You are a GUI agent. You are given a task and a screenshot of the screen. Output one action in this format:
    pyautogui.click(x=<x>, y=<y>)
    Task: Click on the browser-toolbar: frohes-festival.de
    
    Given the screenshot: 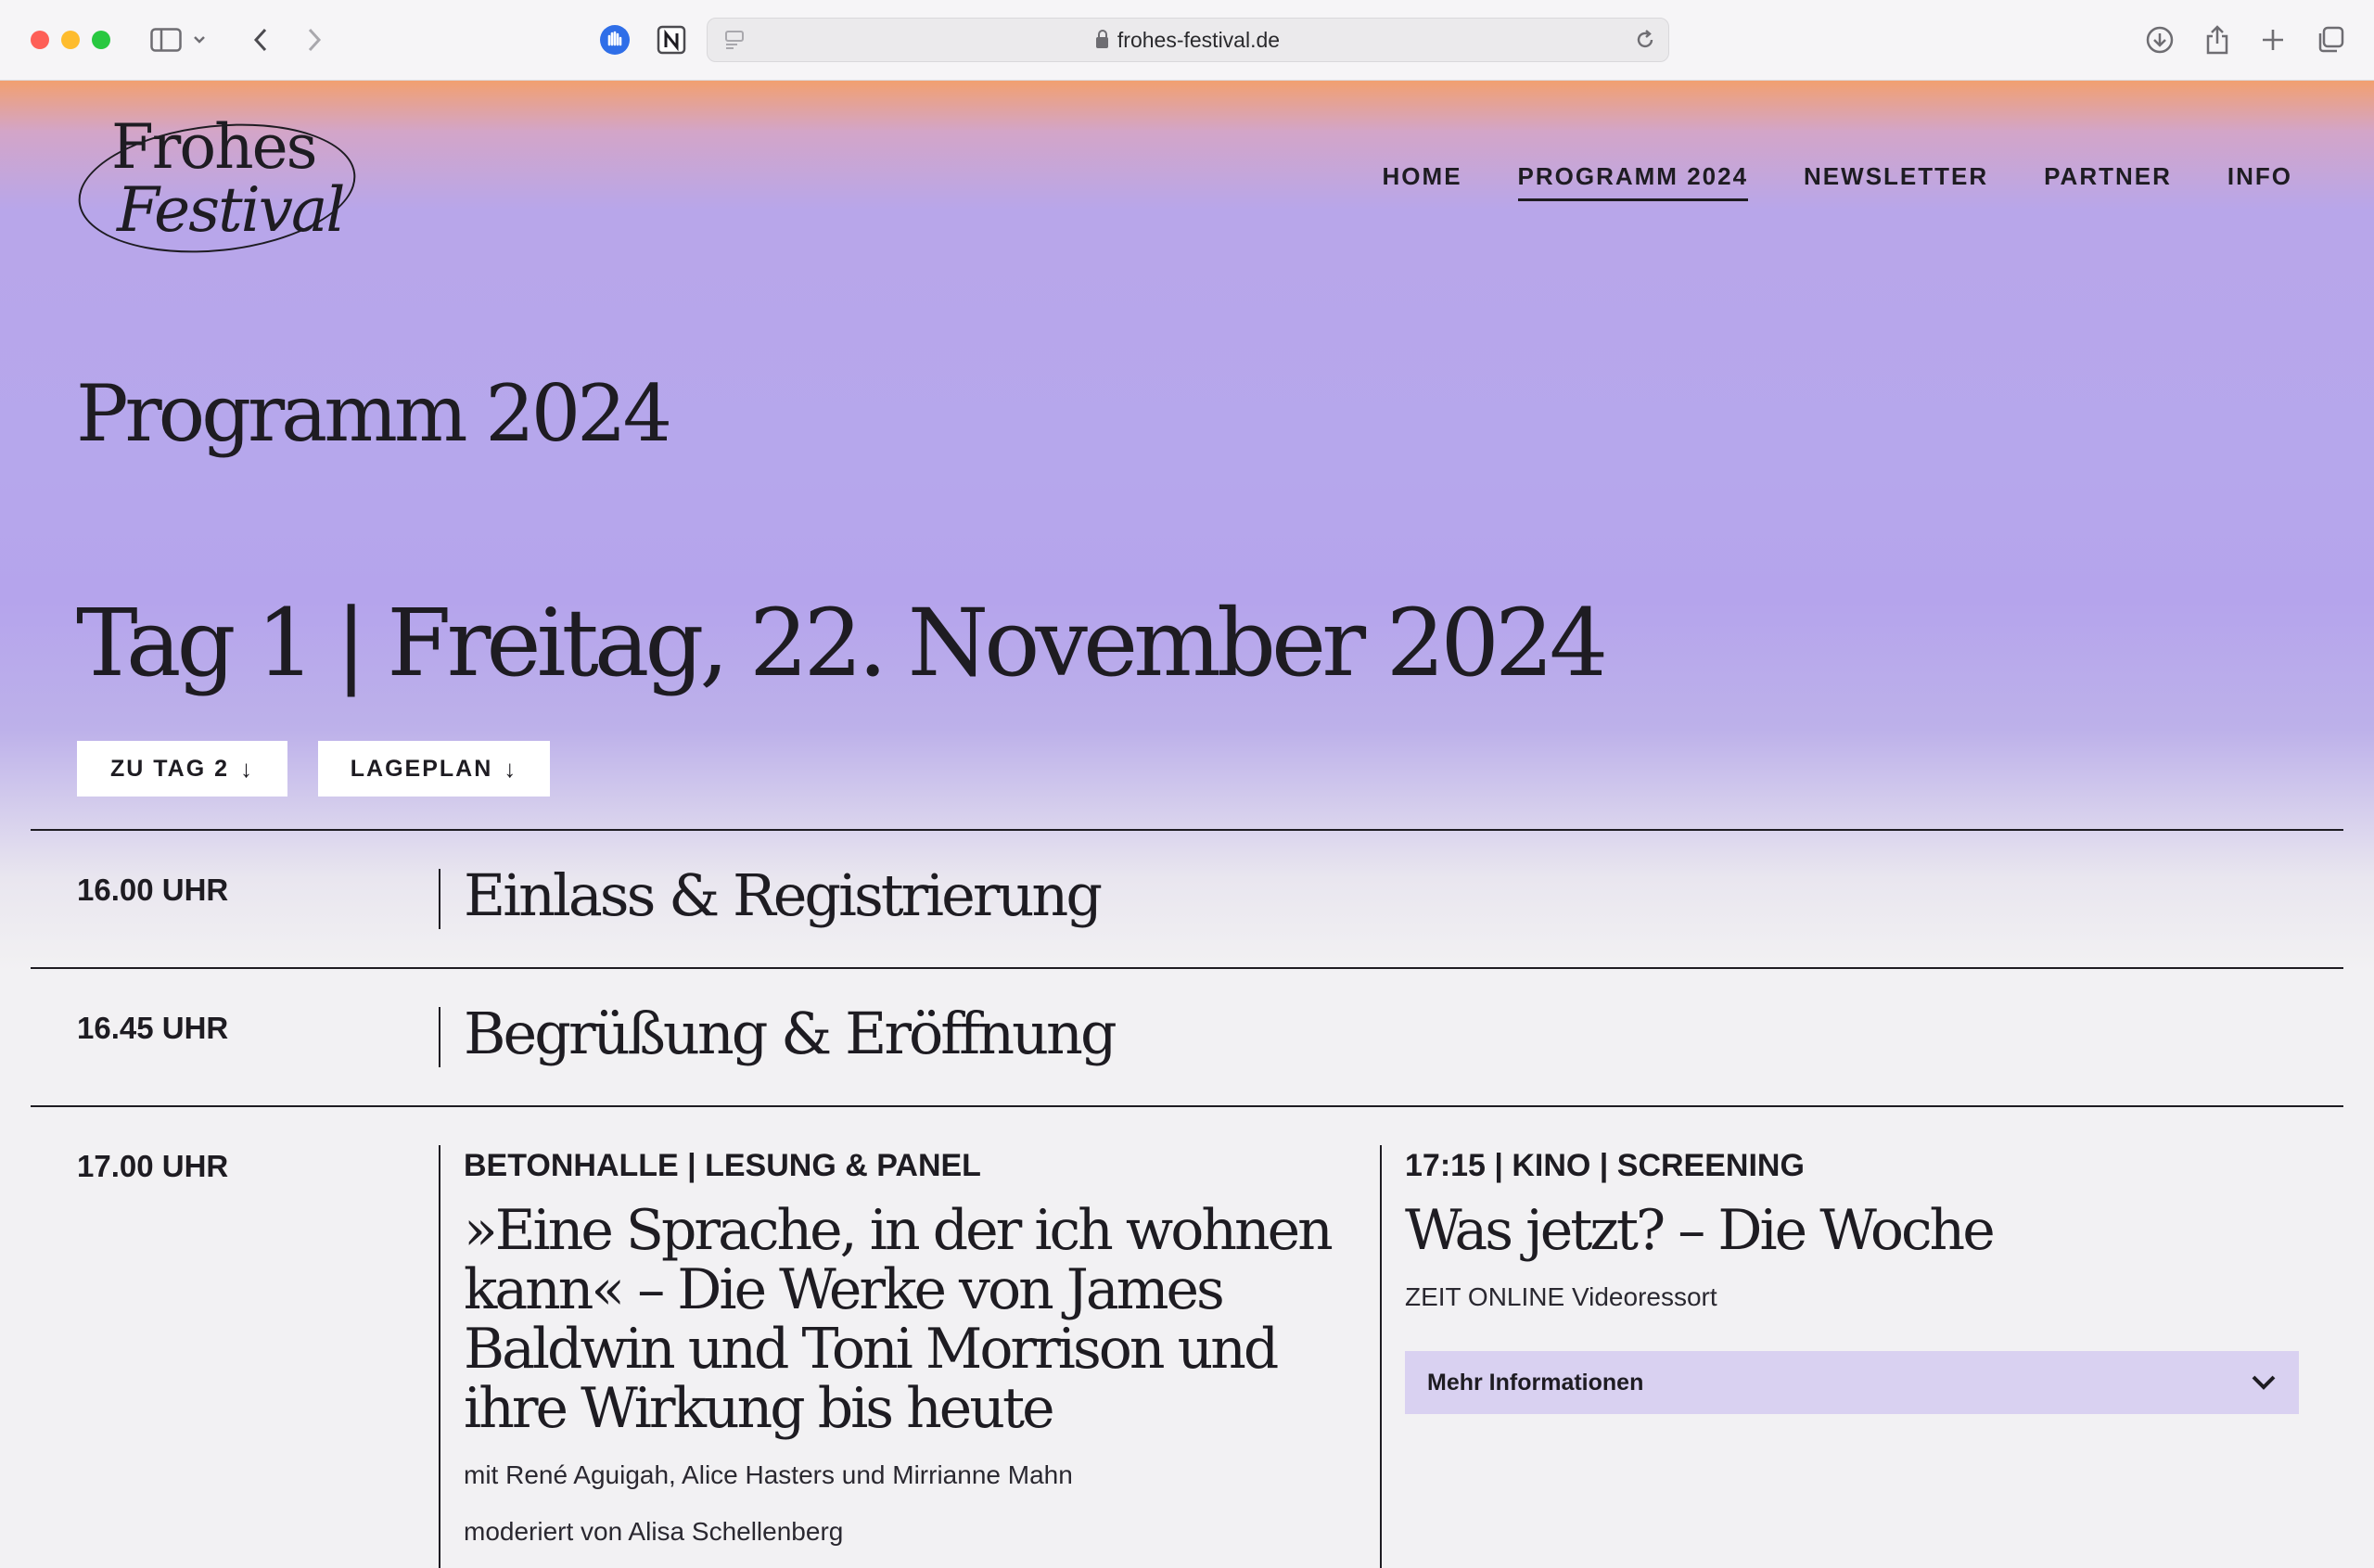 What is the action you would take?
    pyautogui.click(x=1187, y=40)
    